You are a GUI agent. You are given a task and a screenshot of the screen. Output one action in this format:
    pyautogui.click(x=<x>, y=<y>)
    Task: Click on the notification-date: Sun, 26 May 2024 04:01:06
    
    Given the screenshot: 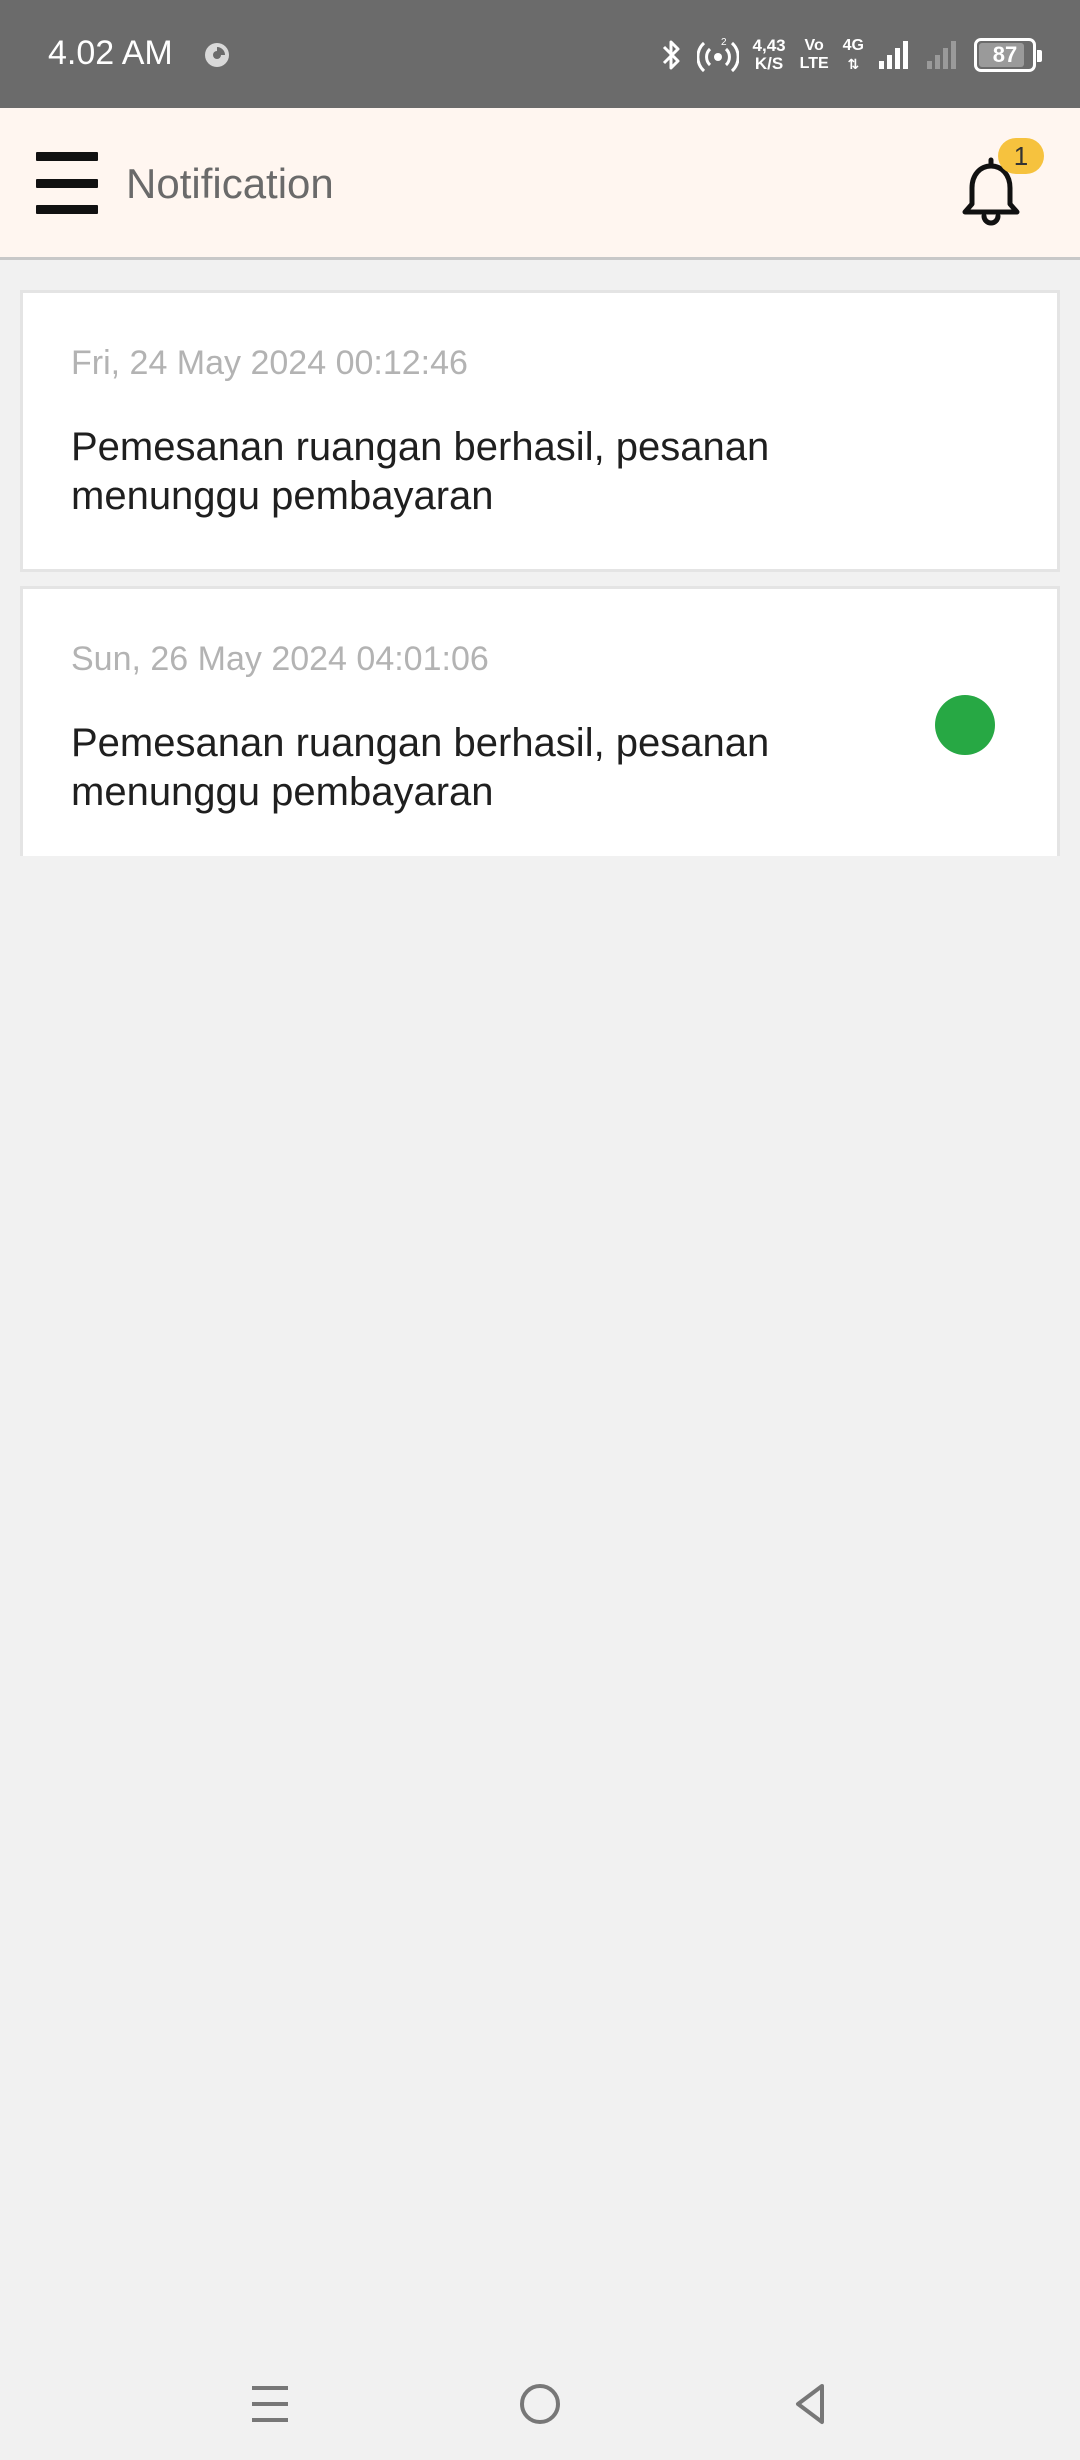 What is the action you would take?
    pyautogui.click(x=280, y=659)
    